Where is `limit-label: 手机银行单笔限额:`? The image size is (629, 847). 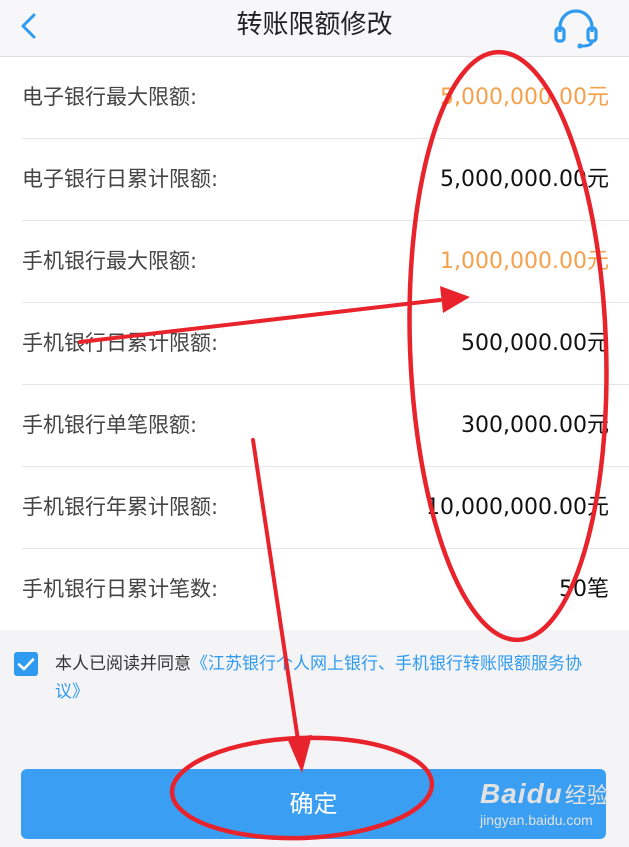
limit-label: 手机银行单笔限额: is located at coordinates (110, 425).